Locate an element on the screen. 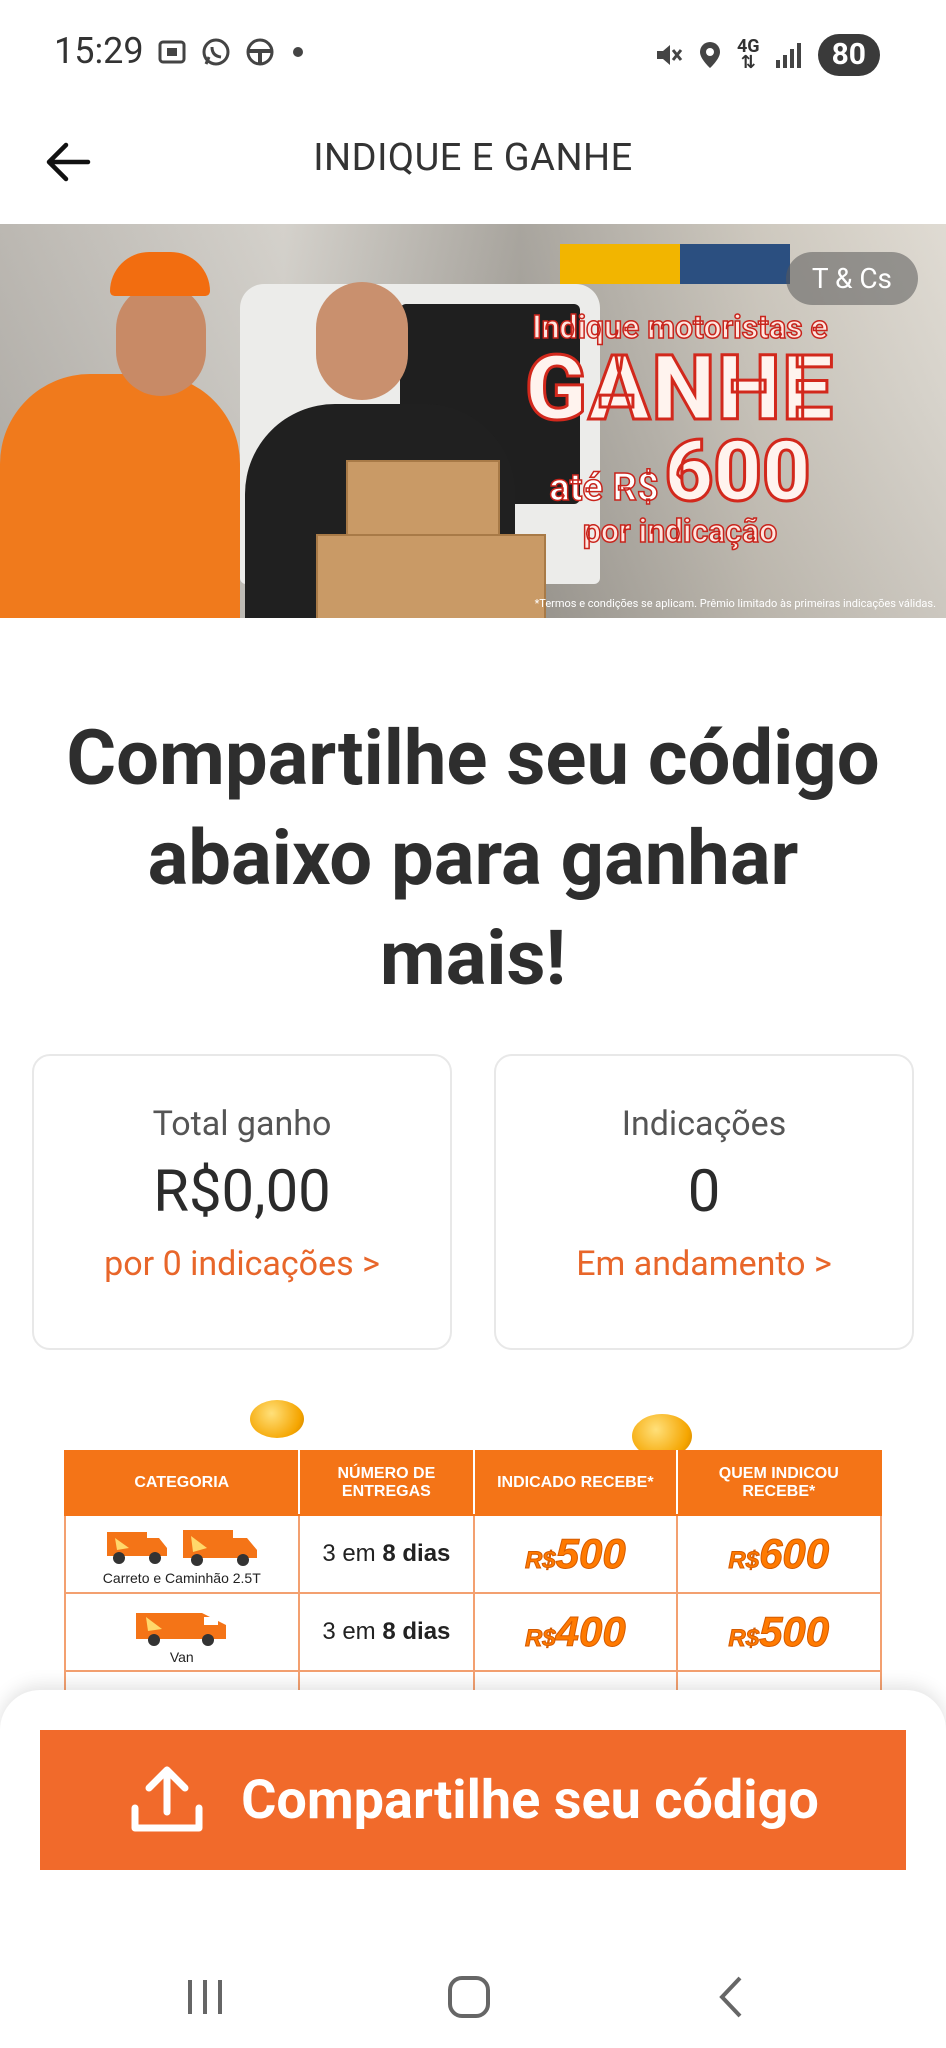 This screenshot has height=2048, width=946. category-cell: Van is located at coordinates (182, 1632).